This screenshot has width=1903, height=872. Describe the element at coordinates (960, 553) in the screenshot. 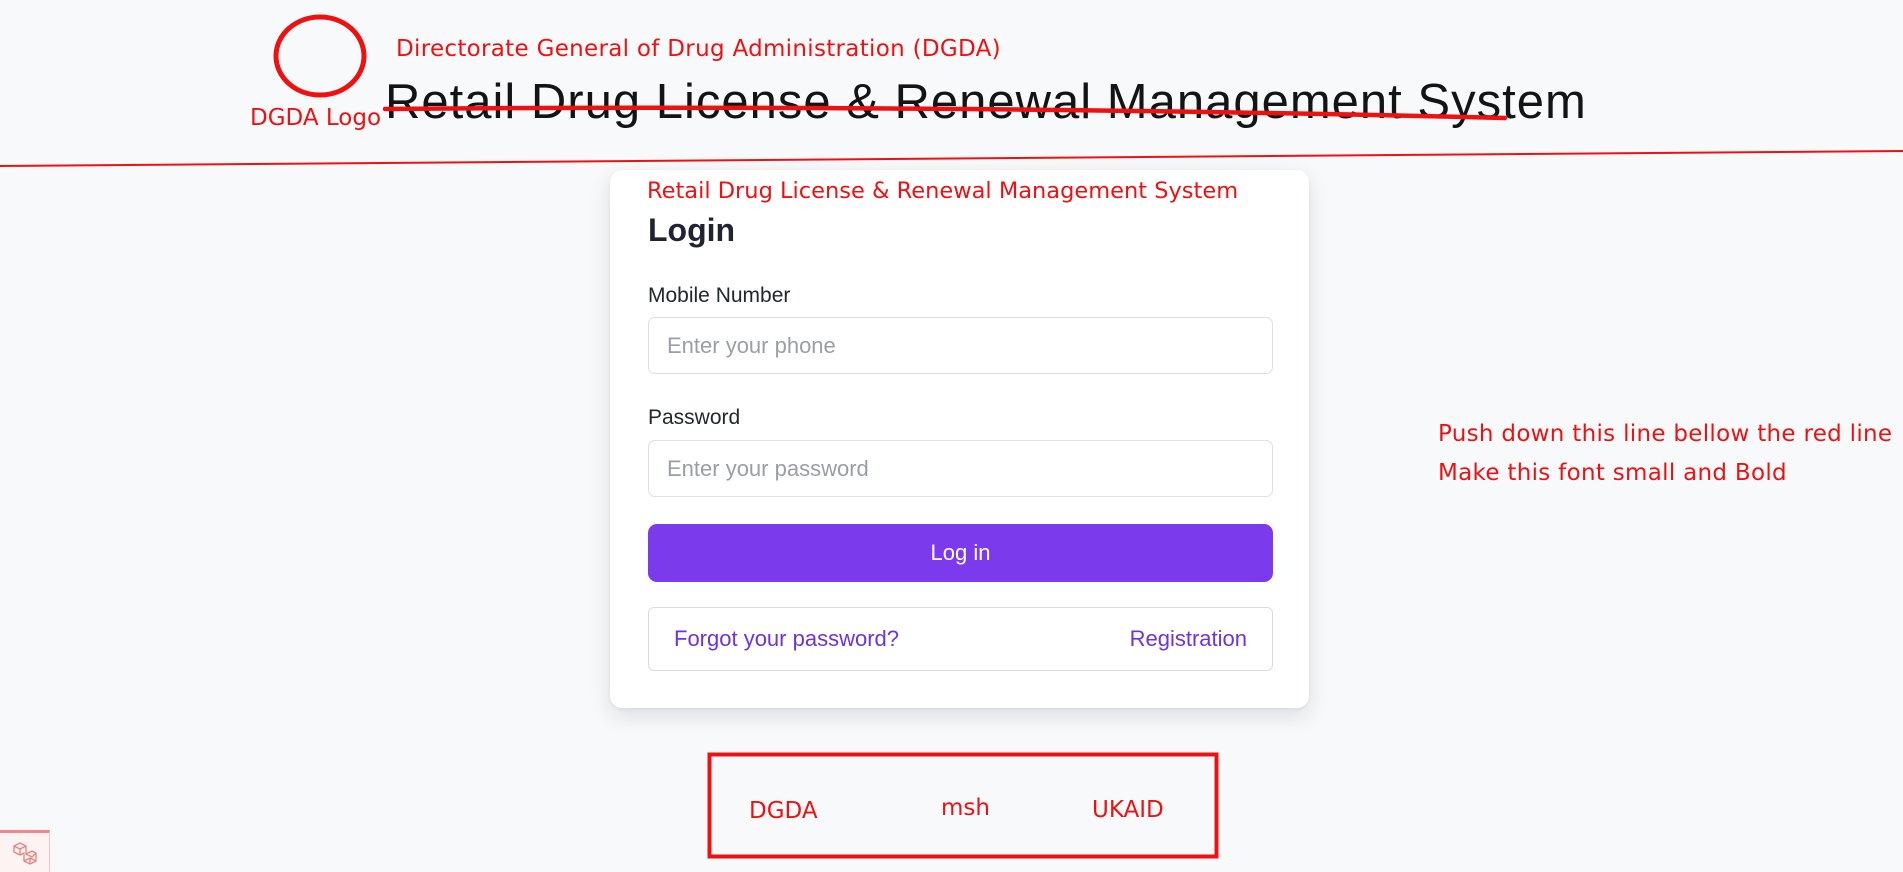

I see `login-button: Log in` at that location.